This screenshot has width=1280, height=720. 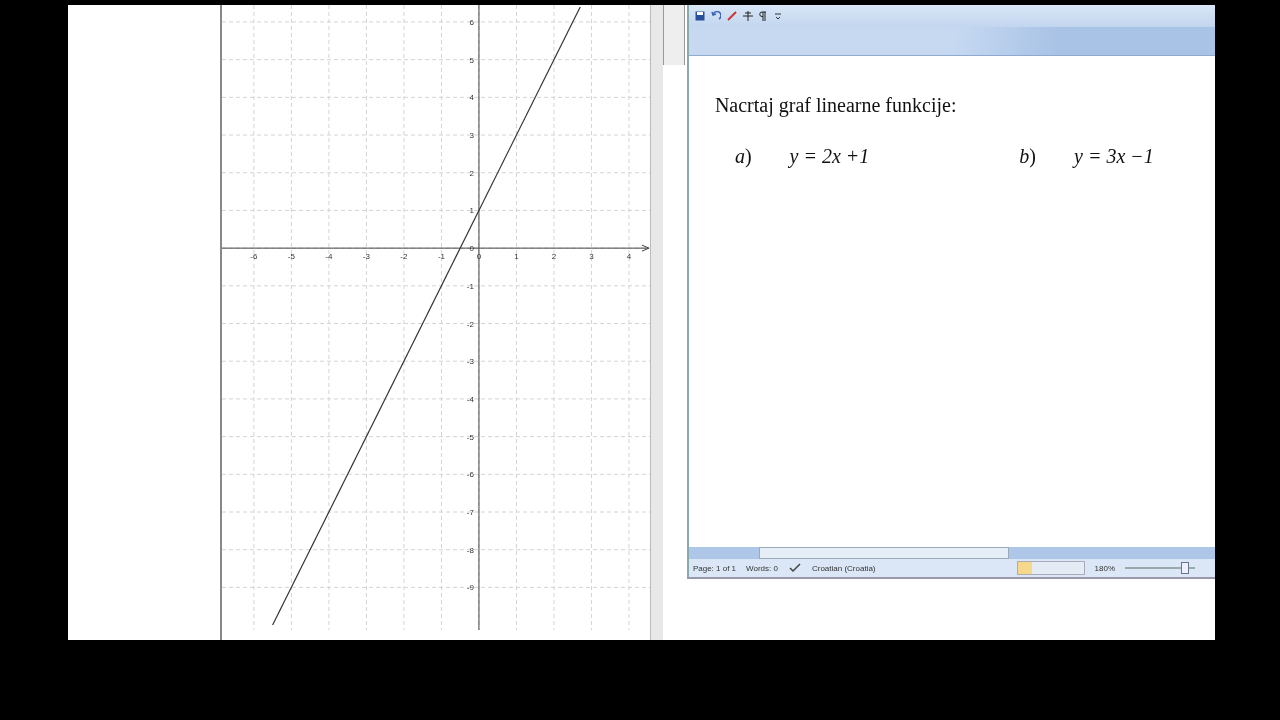 I want to click on y-tick-label: 4, so click(x=471, y=98).